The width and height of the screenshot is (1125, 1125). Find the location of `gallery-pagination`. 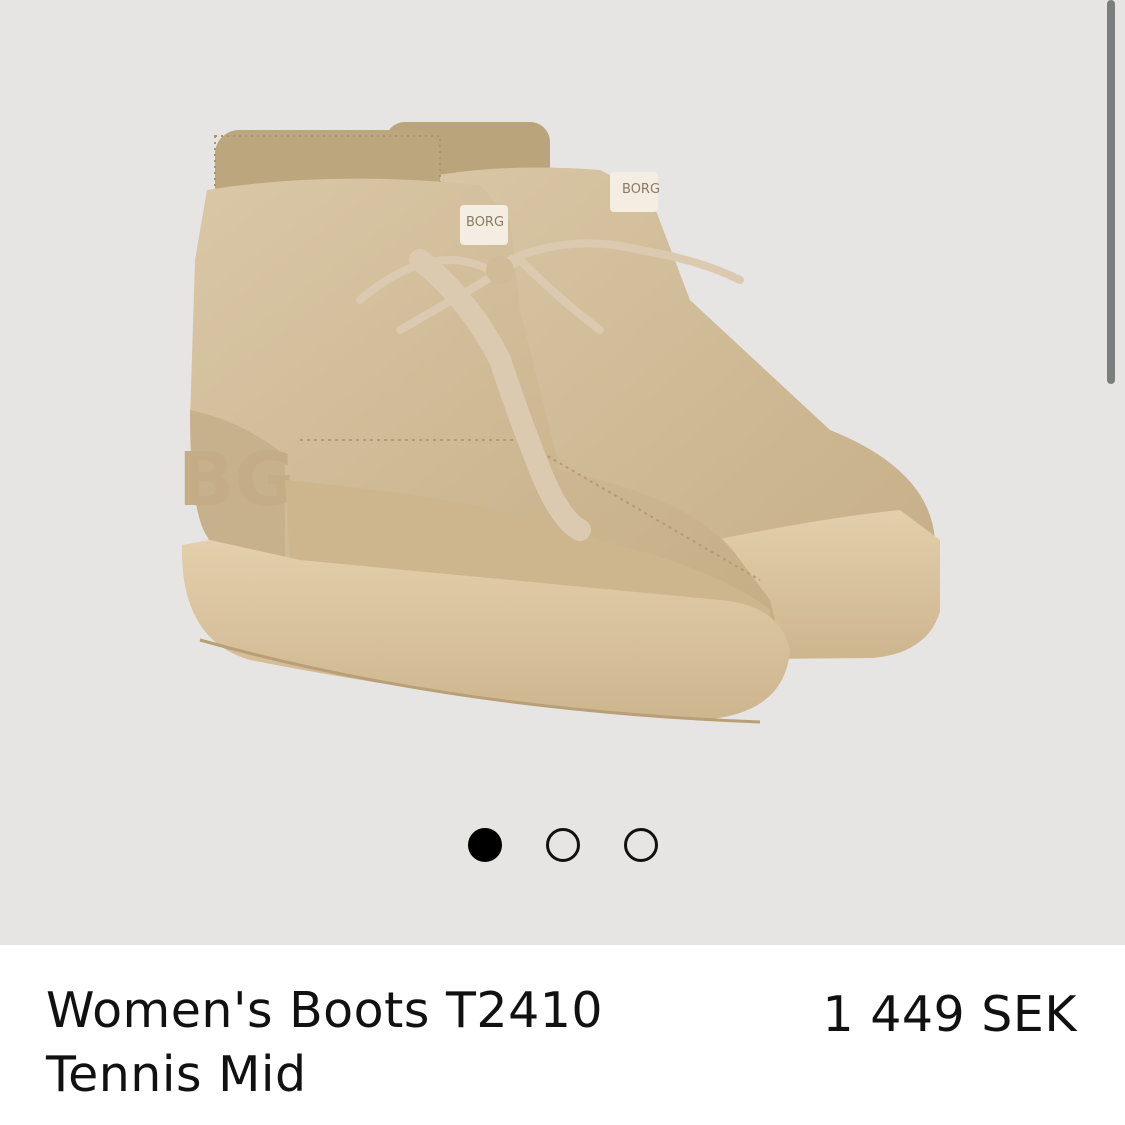

gallery-pagination is located at coordinates (562, 845).